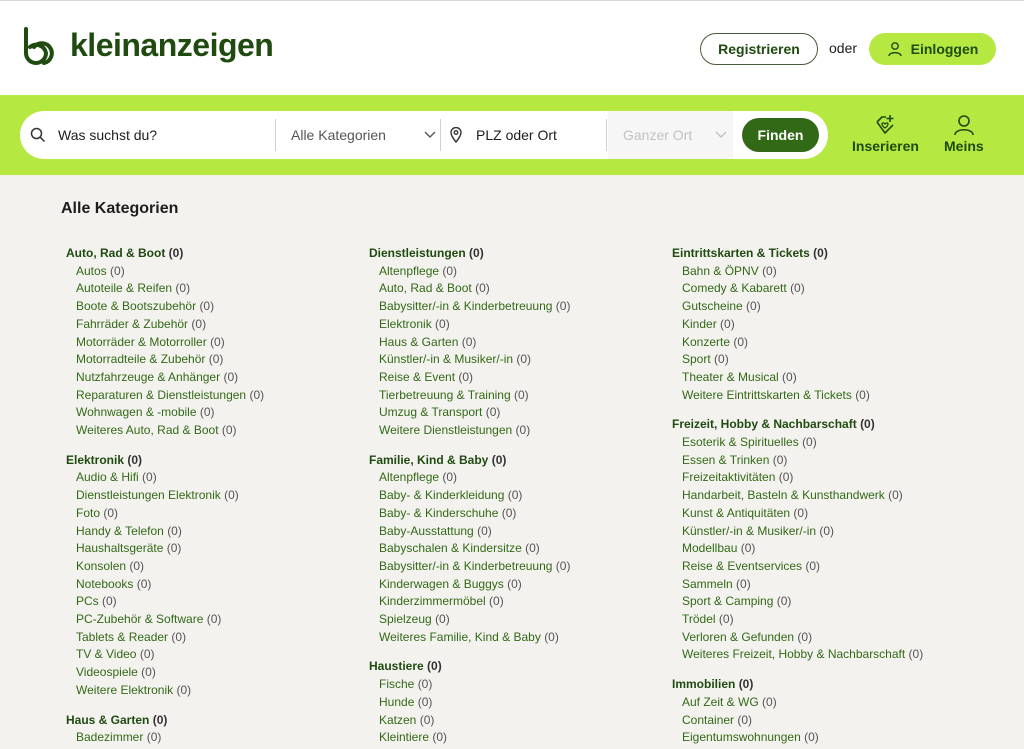  What do you see at coordinates (136, 306) in the screenshot?
I see `subcategory-label: Boote & Bootszubehör` at bounding box center [136, 306].